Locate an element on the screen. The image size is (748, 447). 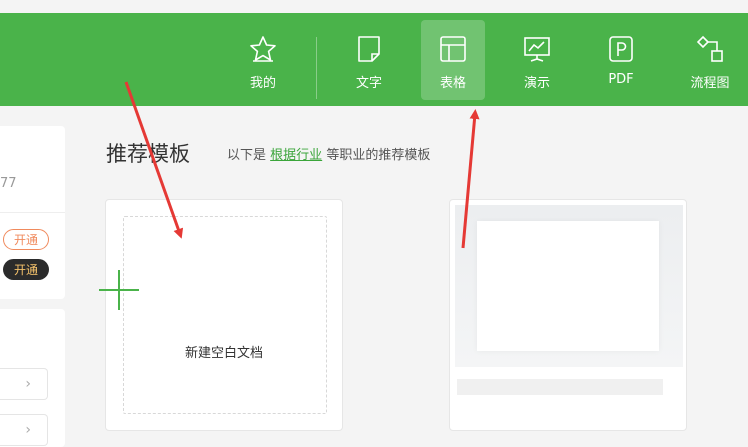
template-sheet-preview is located at coordinates (568, 286).